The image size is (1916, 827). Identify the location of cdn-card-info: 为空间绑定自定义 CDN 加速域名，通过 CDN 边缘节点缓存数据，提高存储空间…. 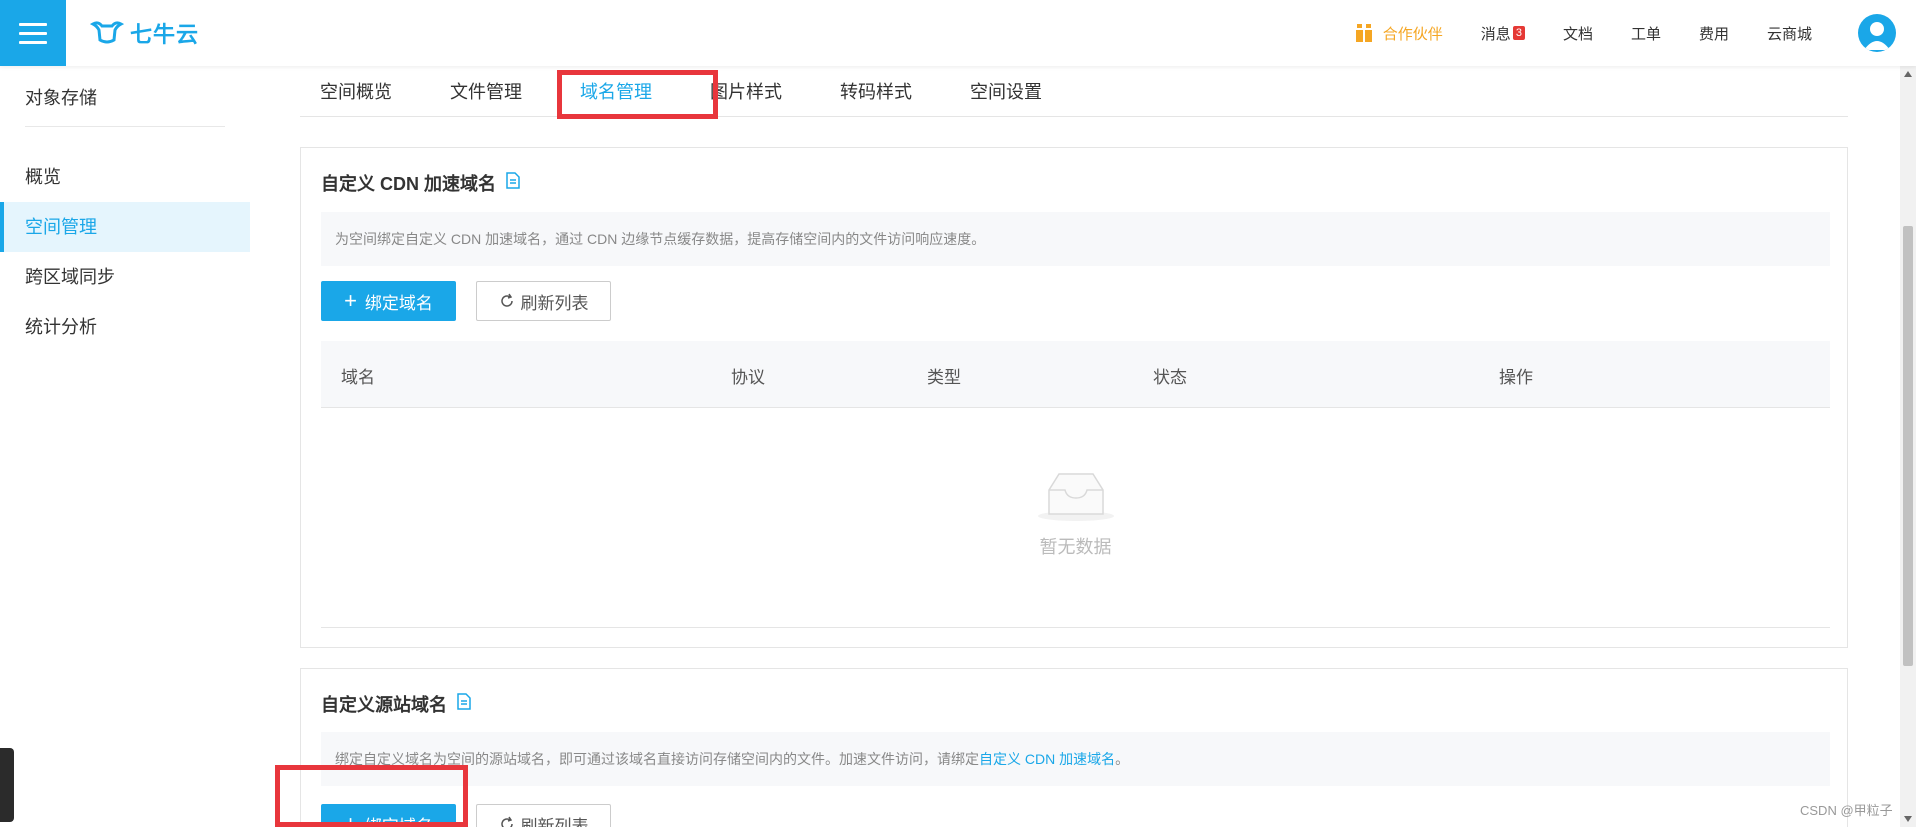
(1075, 239).